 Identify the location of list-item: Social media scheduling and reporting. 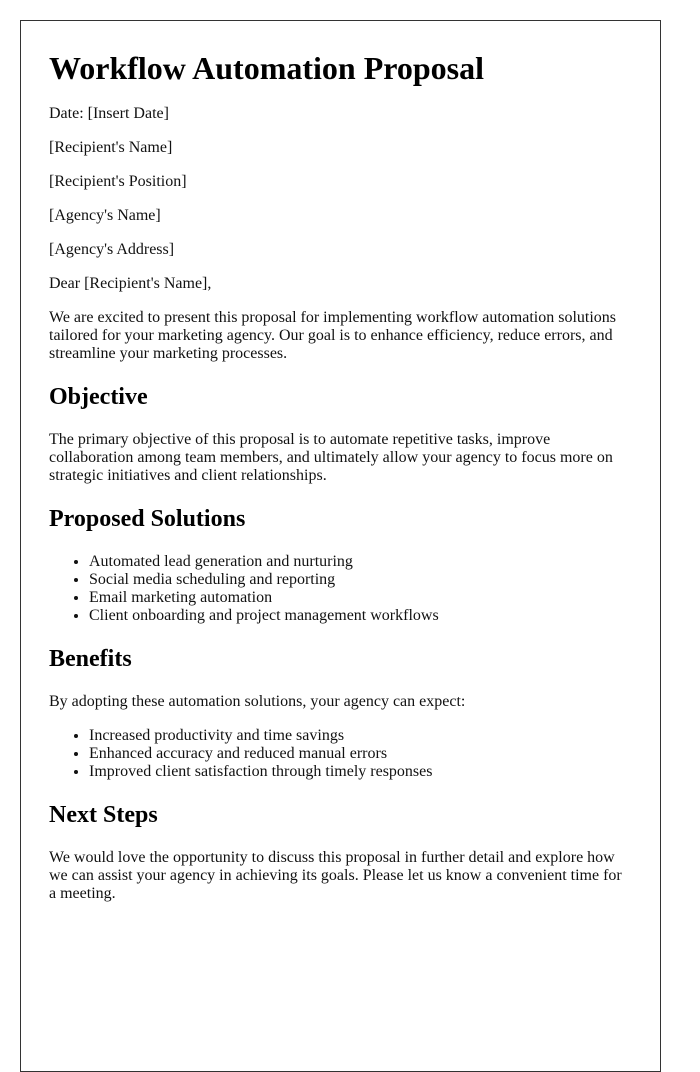
(360, 580).